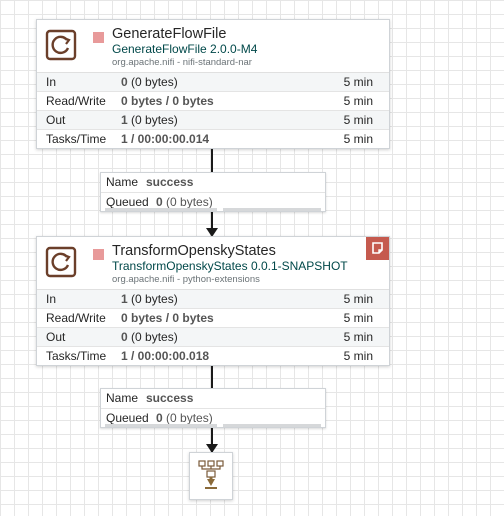 Image resolution: width=504 pixels, height=516 pixels. I want to click on stat-row-in: In 0 (0 bytes) 5 min, so click(213, 82).